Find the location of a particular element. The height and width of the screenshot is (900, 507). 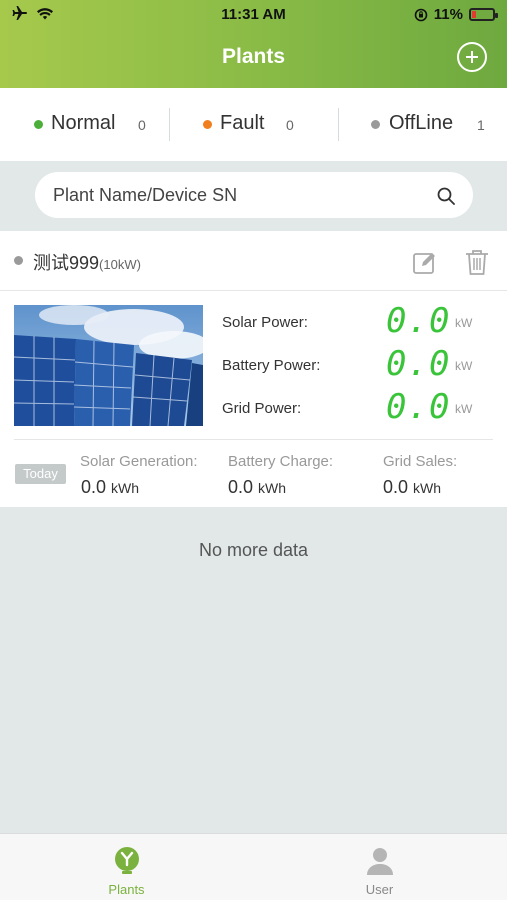

filter-label: Fault is located at coordinates (242, 123).